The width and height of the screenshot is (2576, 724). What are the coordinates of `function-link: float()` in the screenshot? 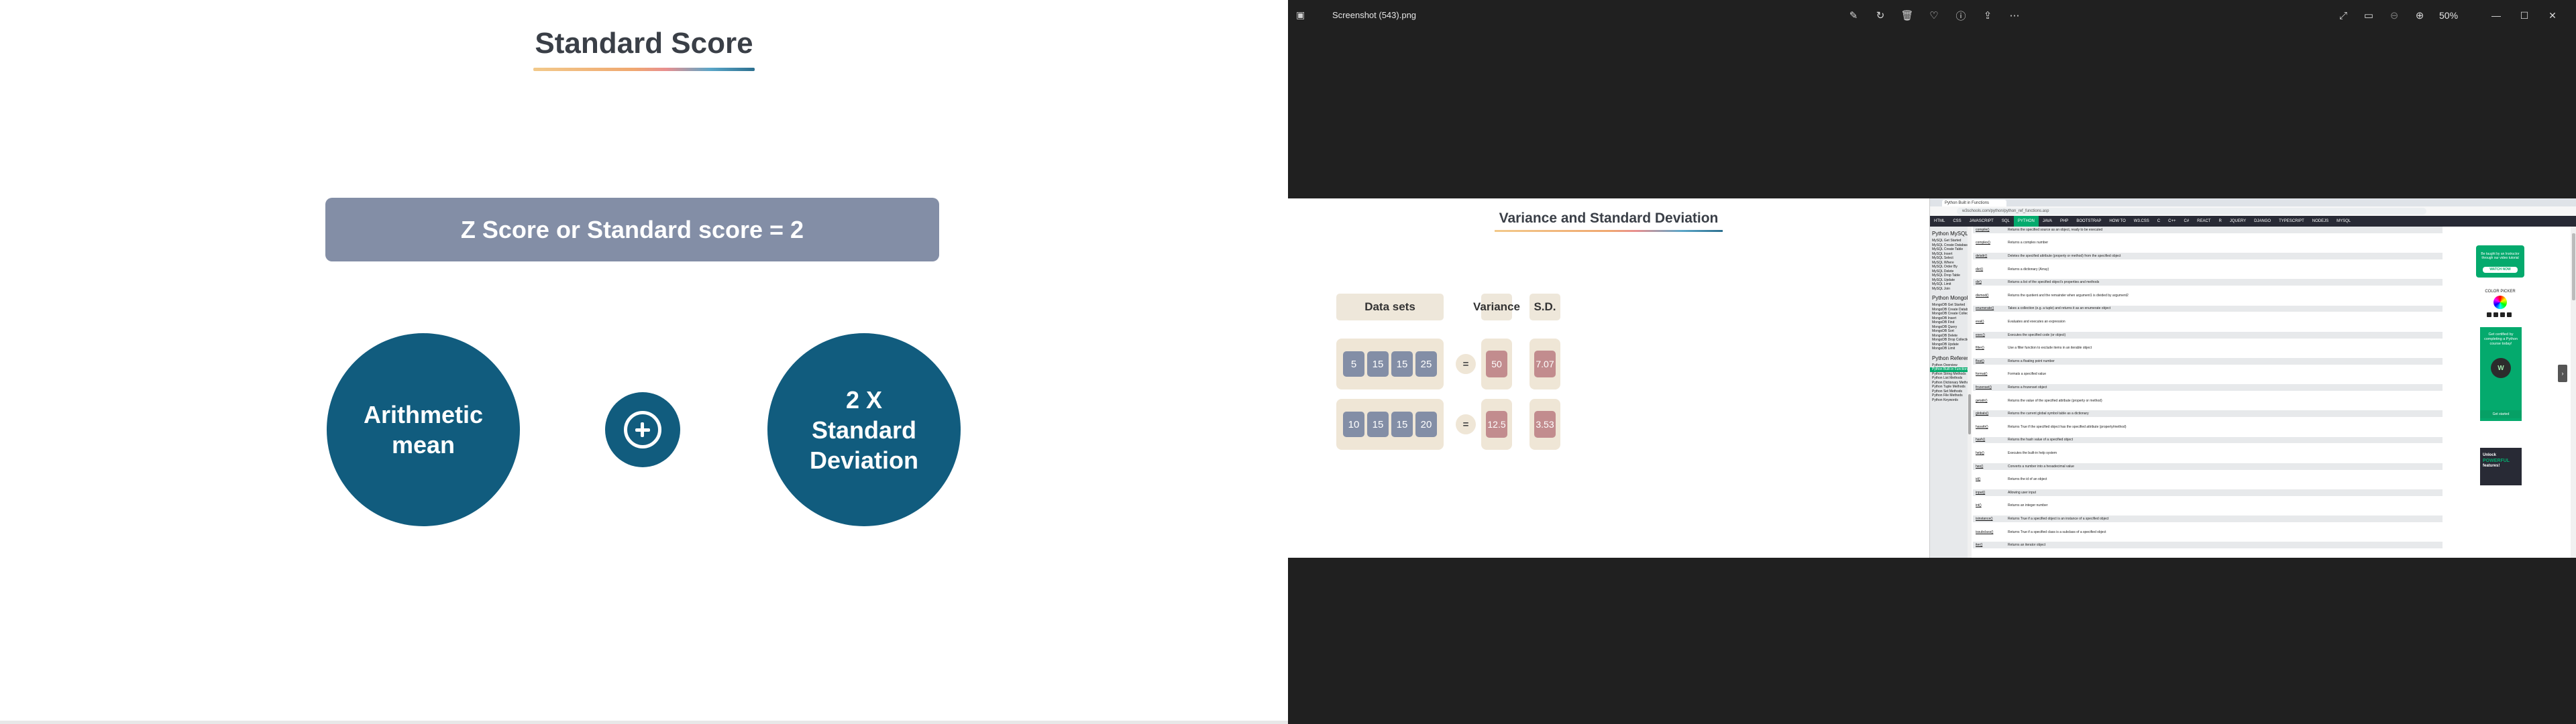 It's located at (1988, 361).